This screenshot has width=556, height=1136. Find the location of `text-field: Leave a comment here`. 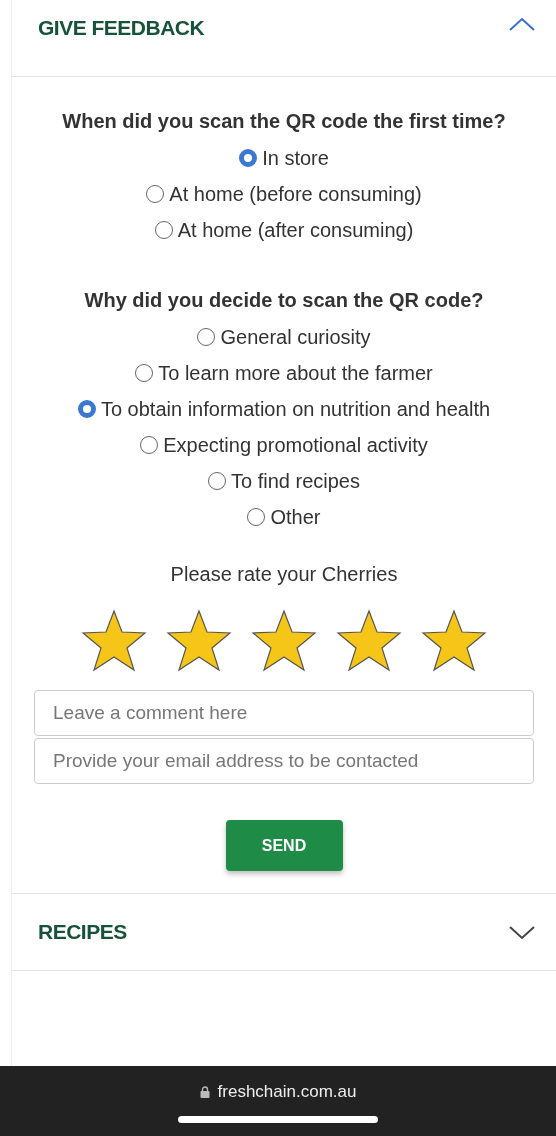

text-field: Leave a comment here is located at coordinates (284, 713).